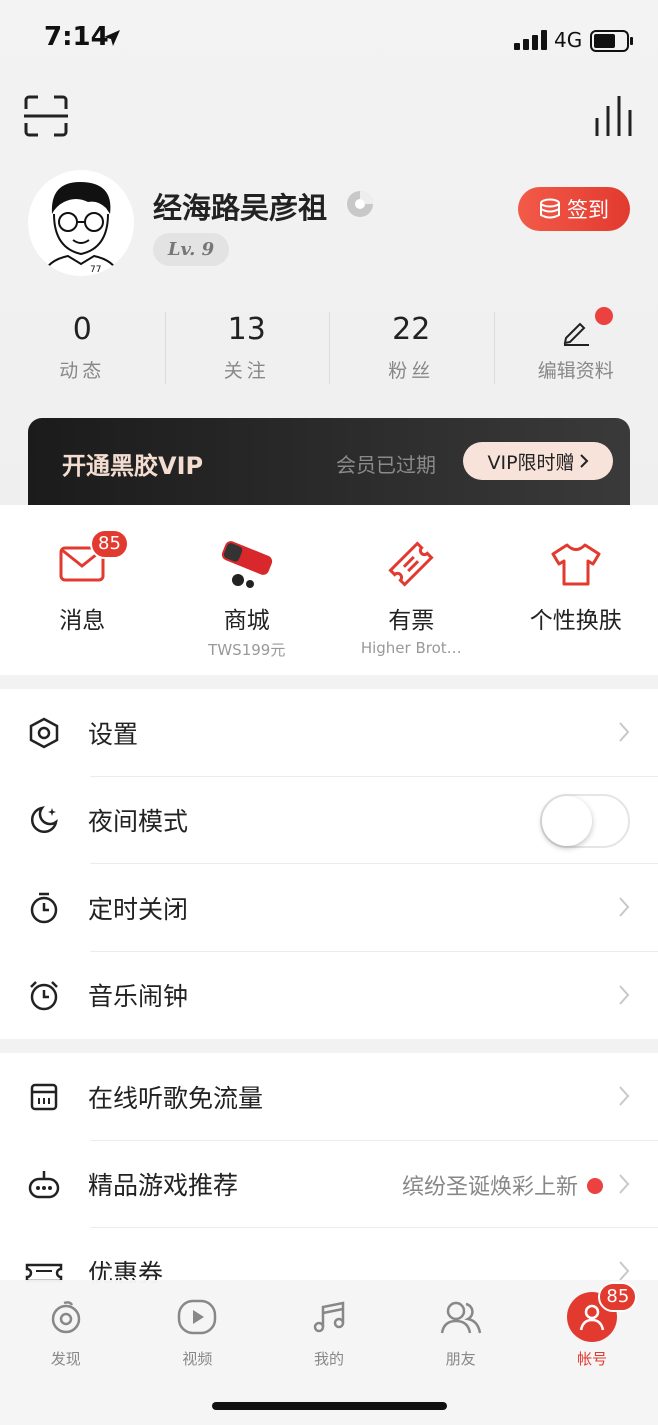  I want to click on row-label: 优惠券, so click(126, 1270).